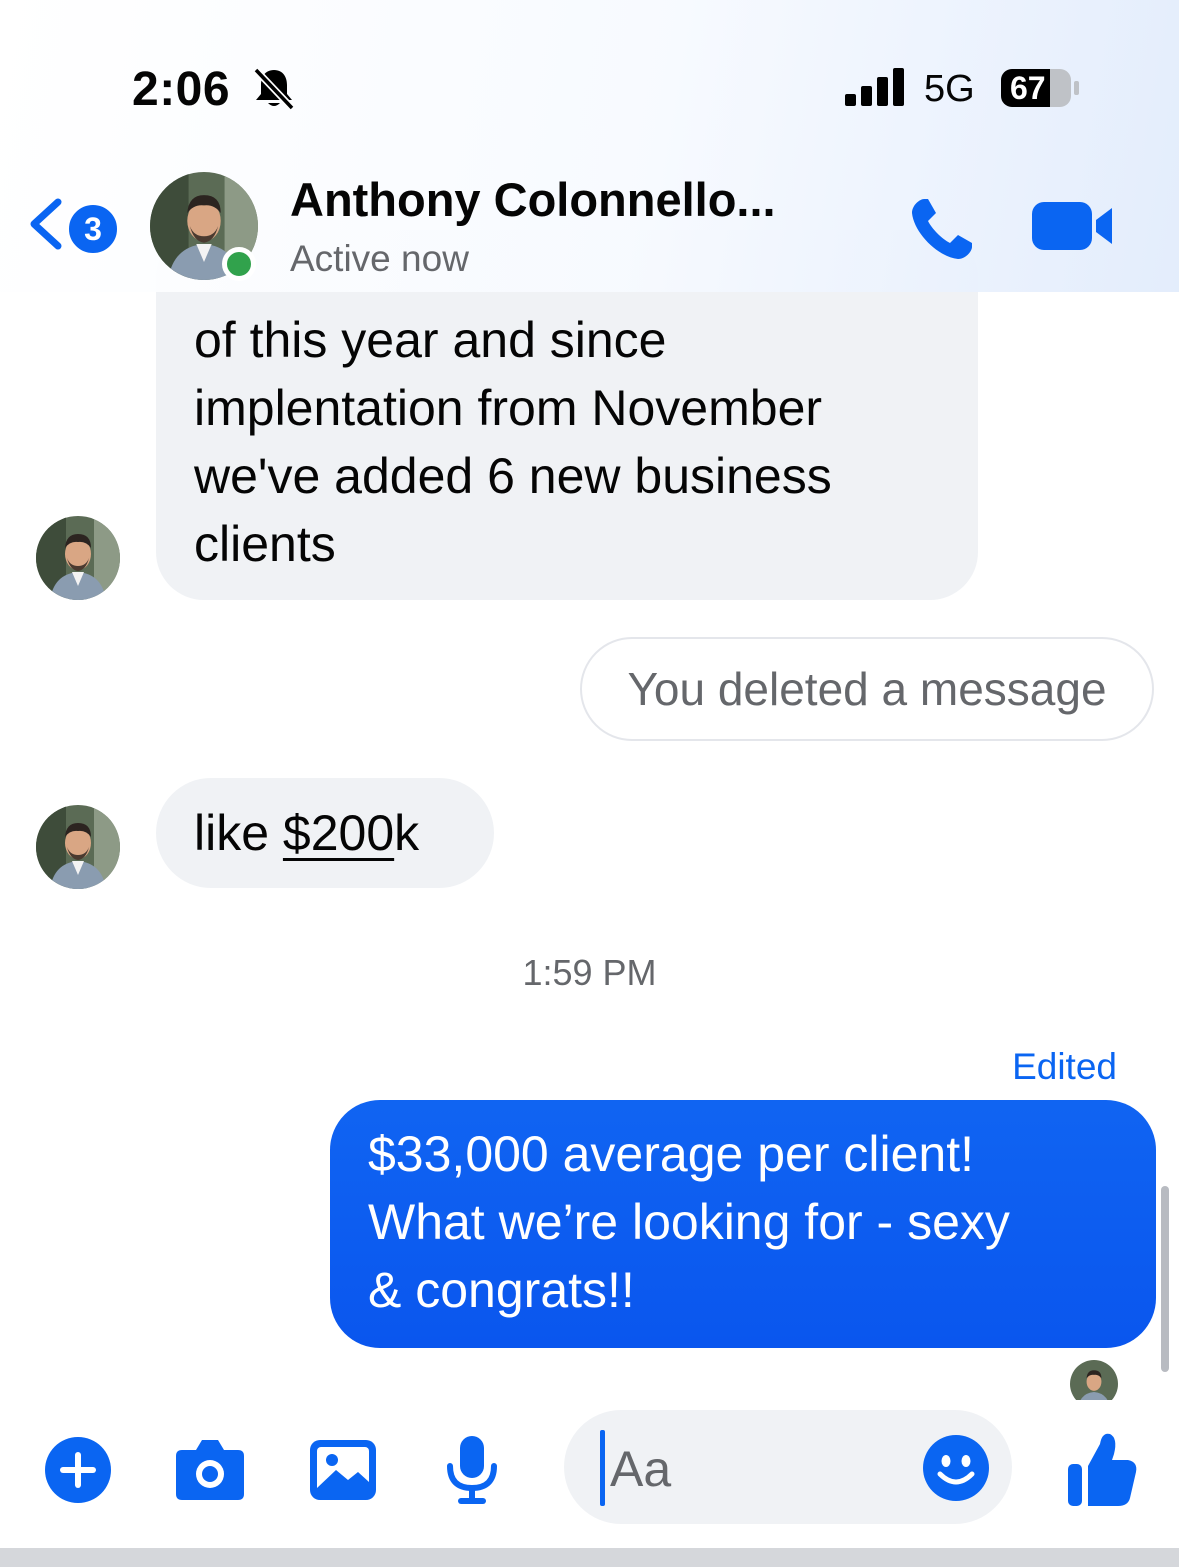  I want to click on message-input-placeholder: Aa, so click(641, 1469).